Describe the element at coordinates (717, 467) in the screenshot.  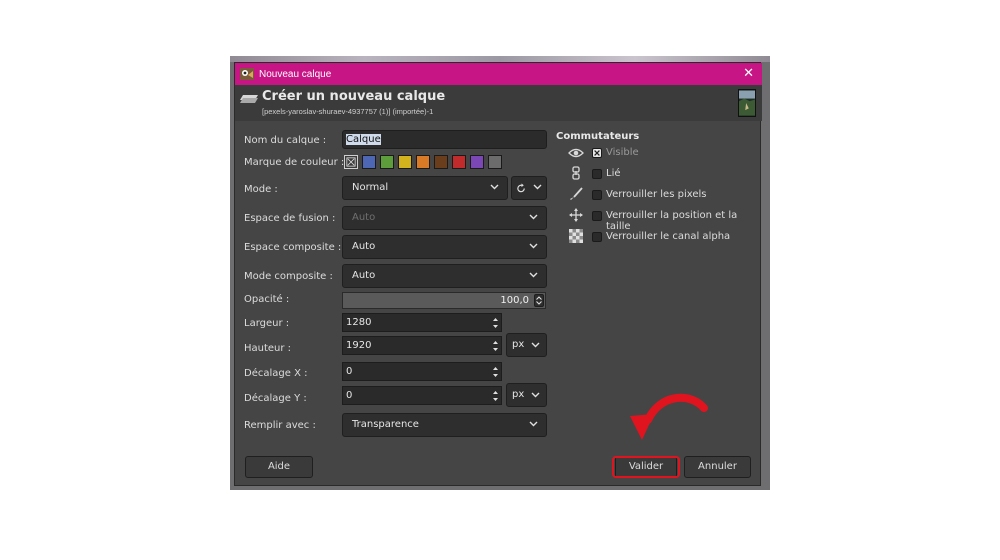
I see `cancel-button: Annuler` at that location.